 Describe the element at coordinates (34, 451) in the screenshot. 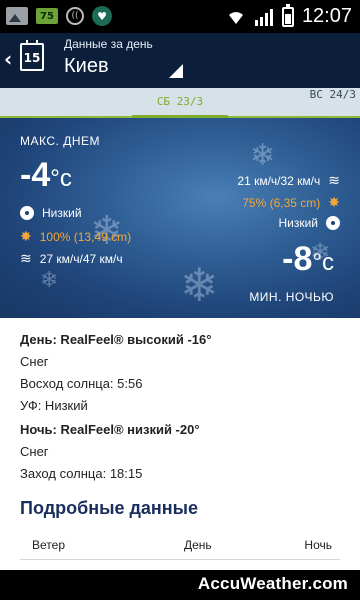

I see `night-condition: Снег` at that location.